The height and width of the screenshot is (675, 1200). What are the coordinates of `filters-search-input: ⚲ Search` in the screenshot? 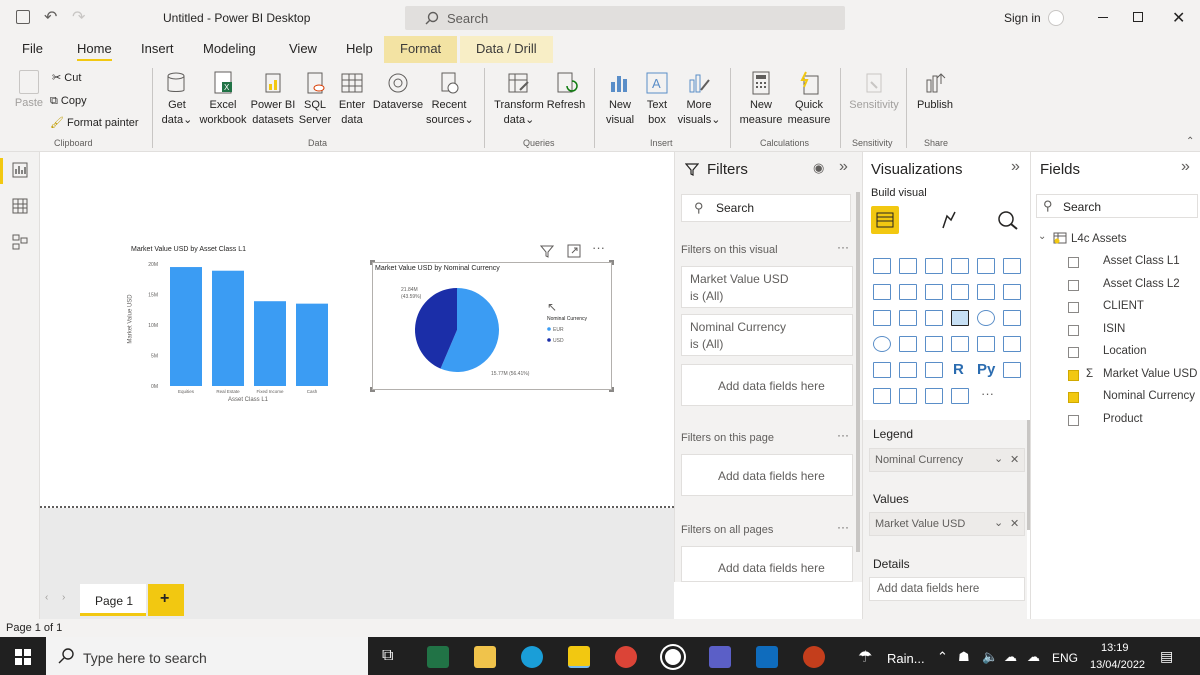 It's located at (766, 208).